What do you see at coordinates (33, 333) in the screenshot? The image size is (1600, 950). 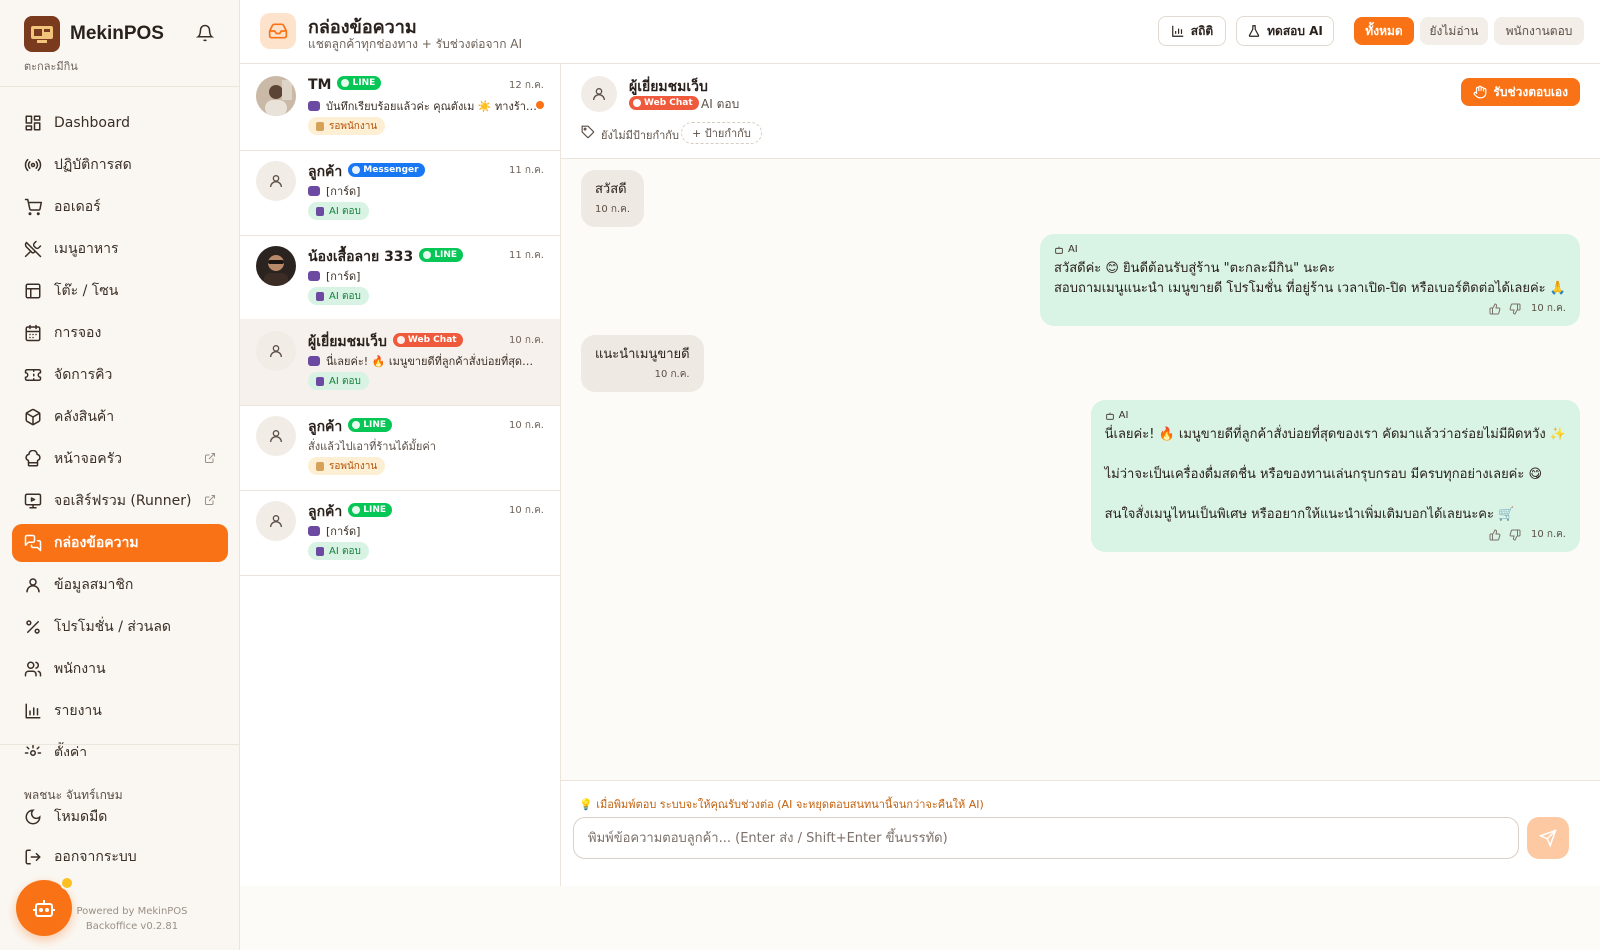 I see `calendar-icon` at bounding box center [33, 333].